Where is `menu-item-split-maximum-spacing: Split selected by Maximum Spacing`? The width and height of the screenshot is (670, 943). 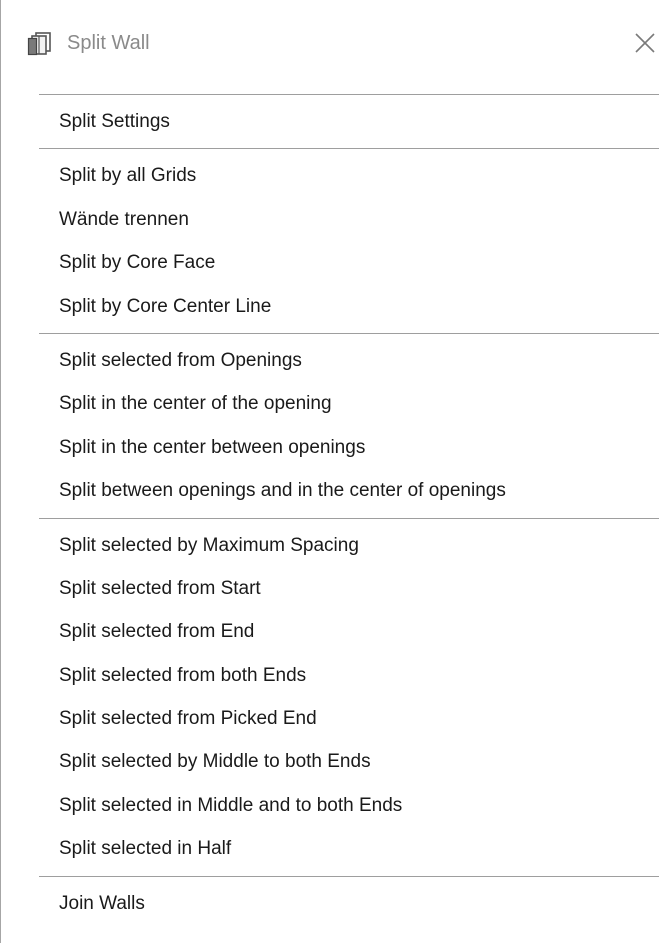
menu-item-split-maximum-spacing: Split selected by Maximum Spacing is located at coordinates (335, 545).